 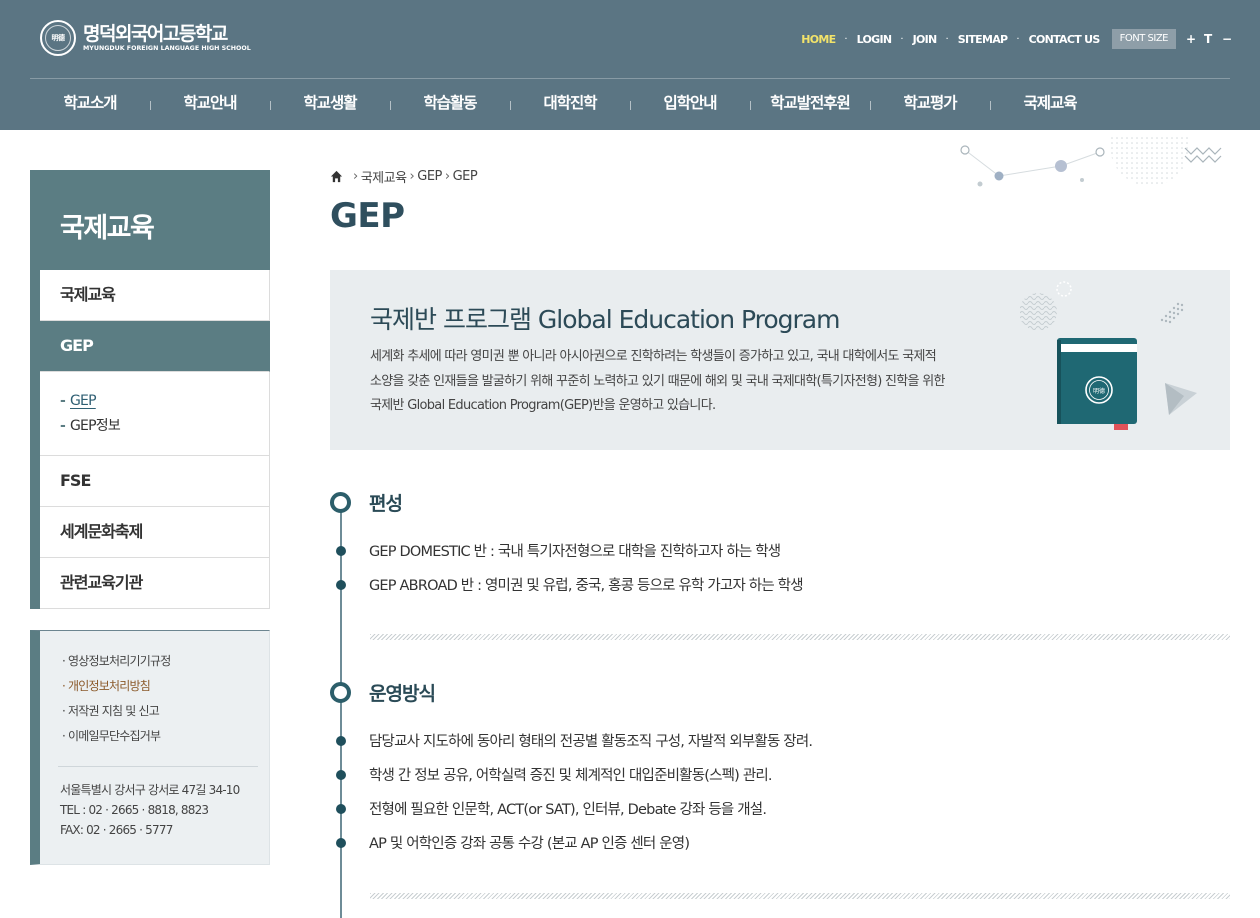 What do you see at coordinates (818, 39) in the screenshot?
I see `home-link: HOME` at bounding box center [818, 39].